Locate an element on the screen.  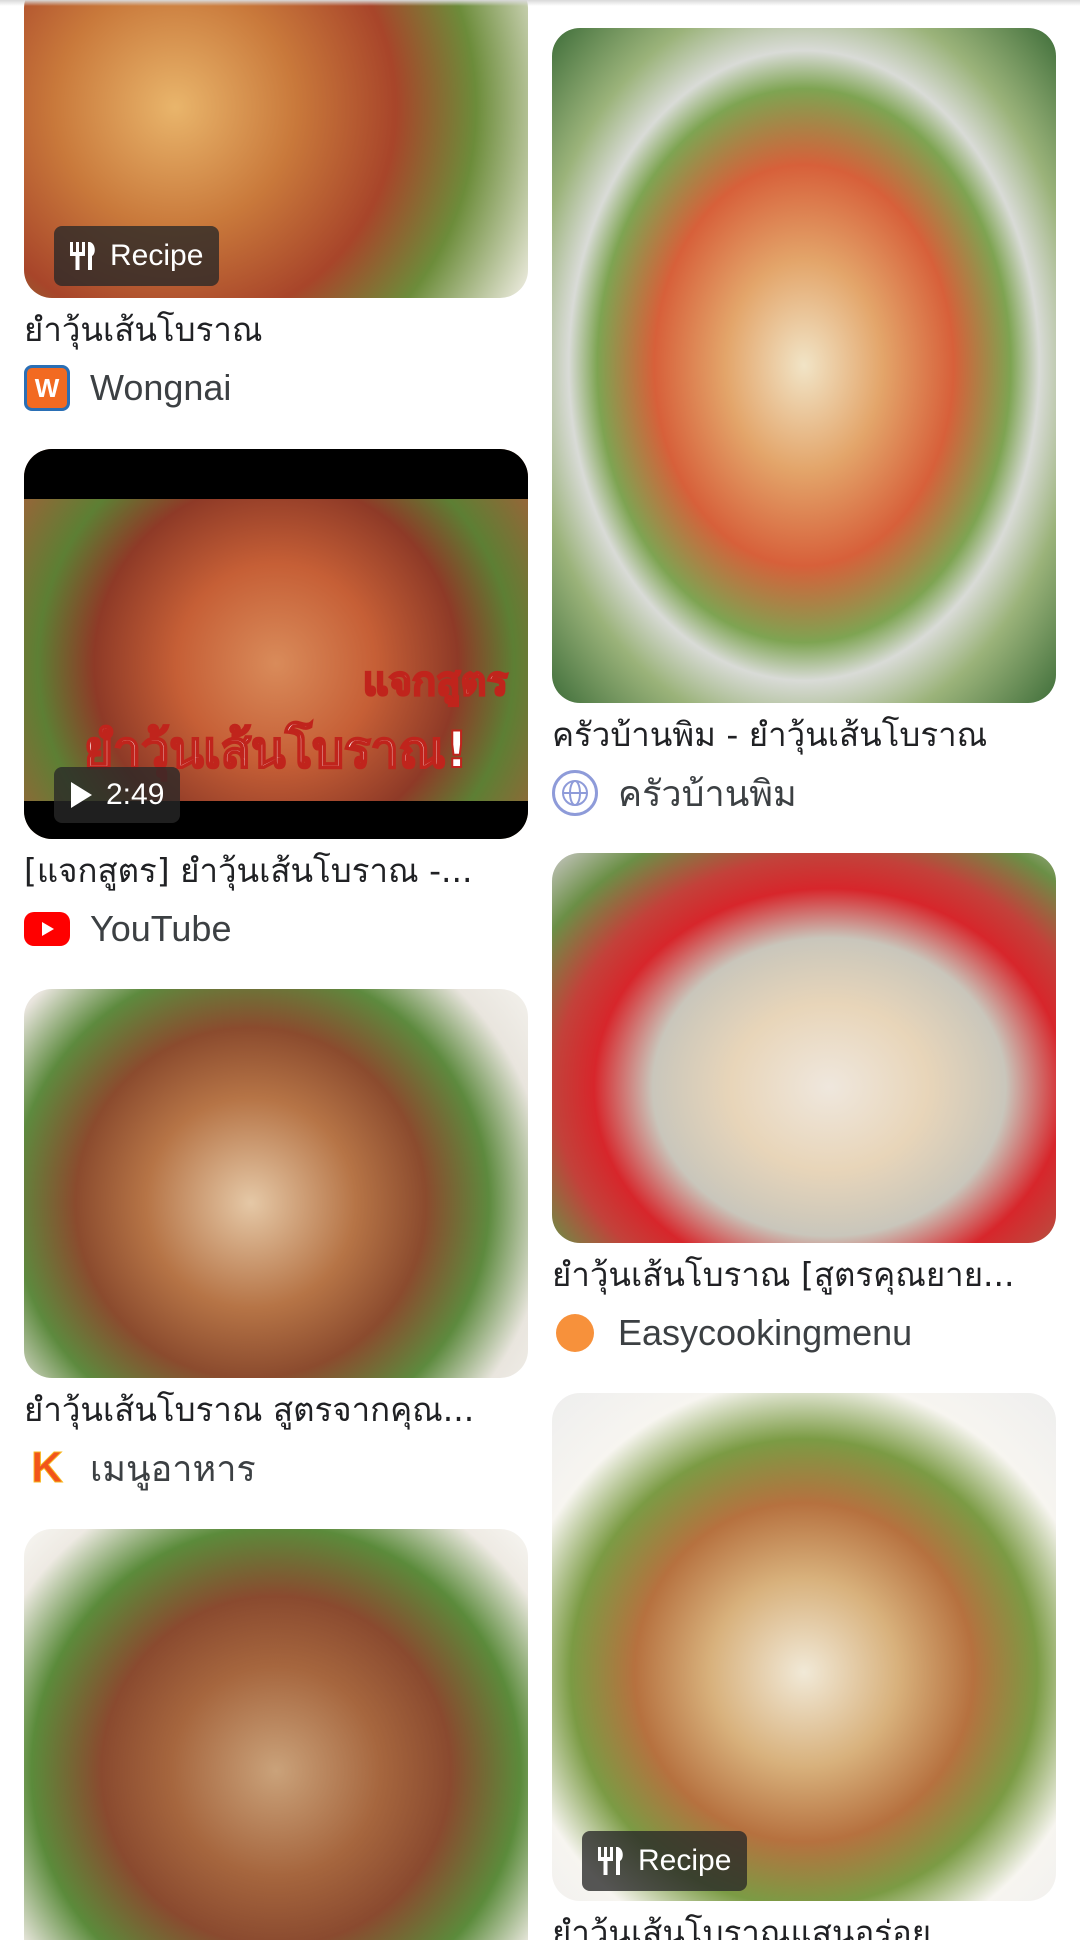
result-title: ครัวบ้านพิม - ยำวุ้นเส้นโบราณ is located at coordinates (804, 735).